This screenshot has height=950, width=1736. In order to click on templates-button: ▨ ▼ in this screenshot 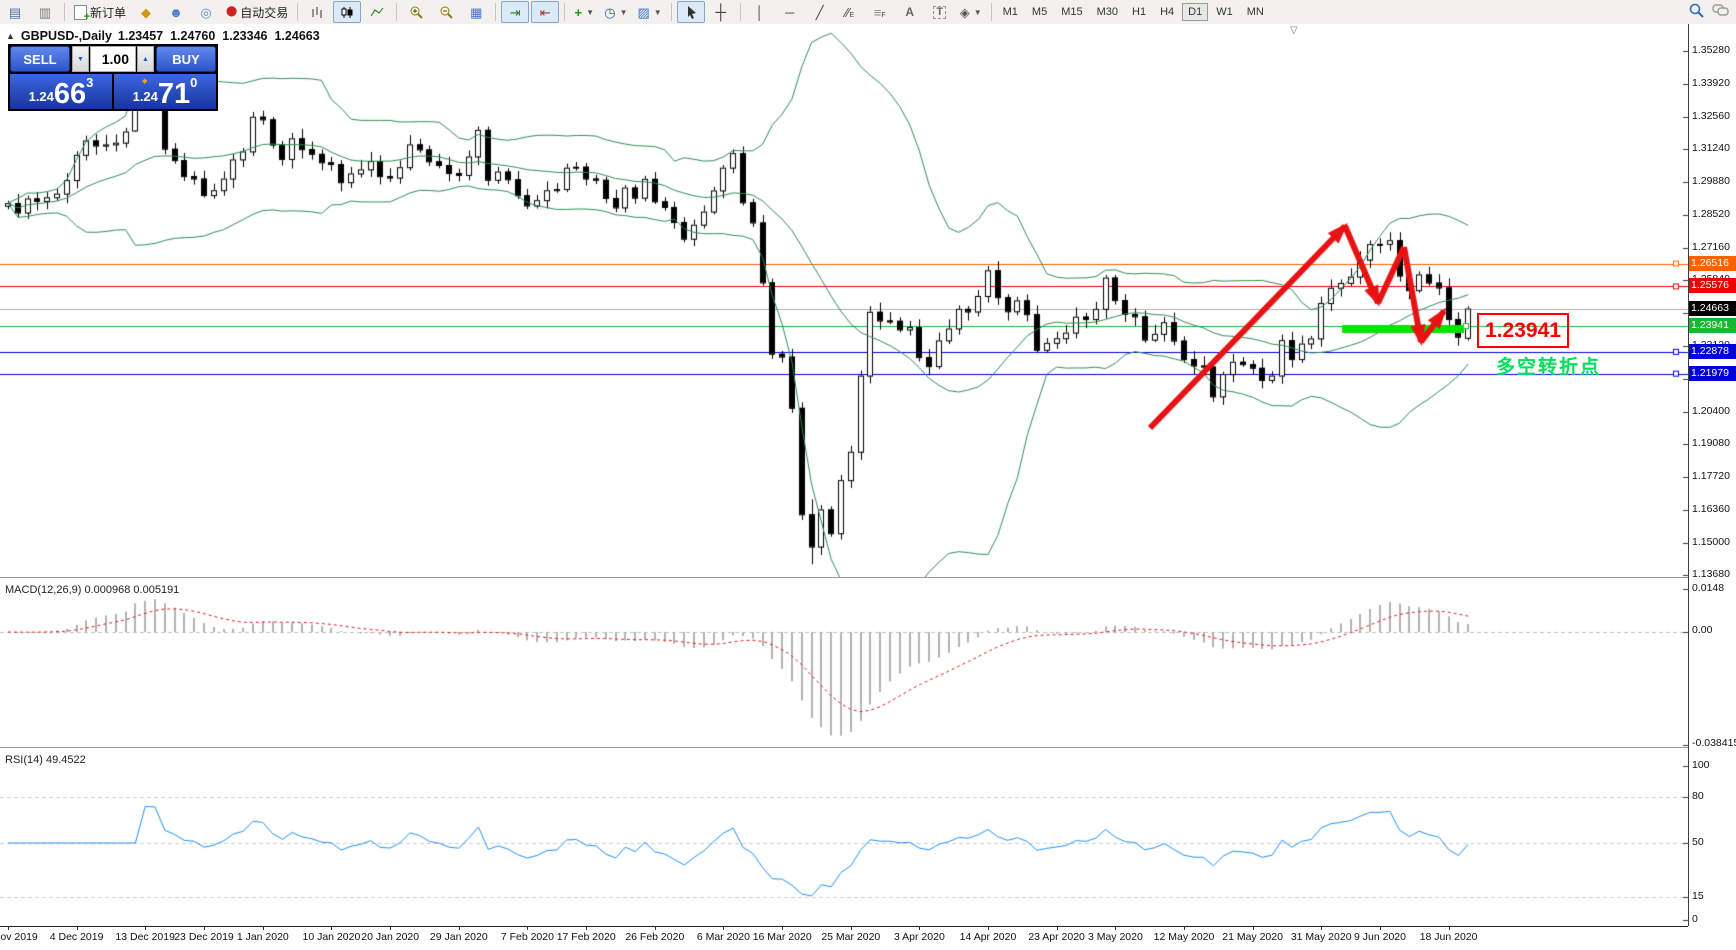, I will do `click(650, 12)`.